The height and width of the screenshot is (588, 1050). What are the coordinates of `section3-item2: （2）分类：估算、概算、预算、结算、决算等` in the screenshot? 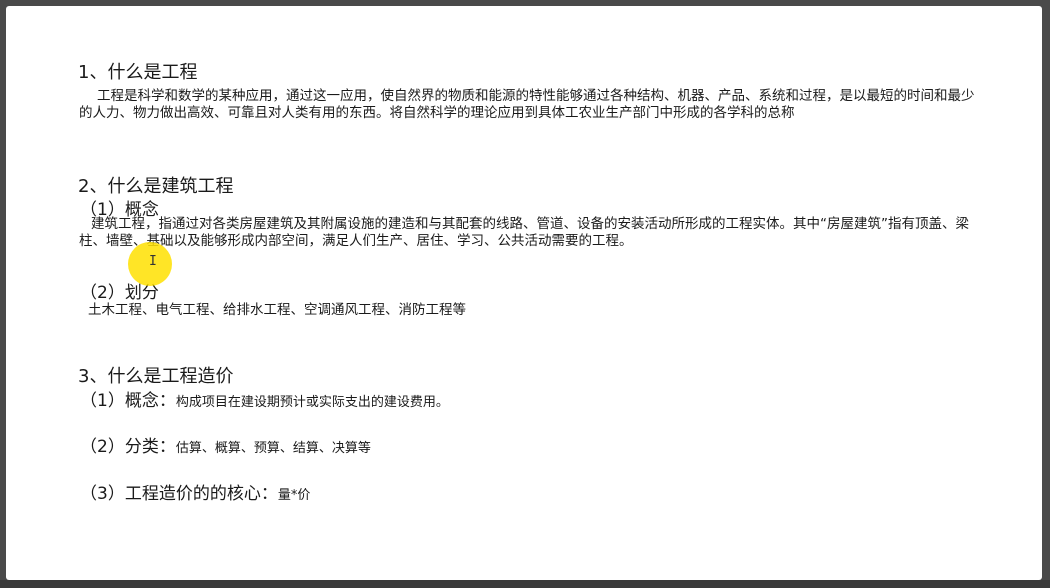 It's located at (225, 444).